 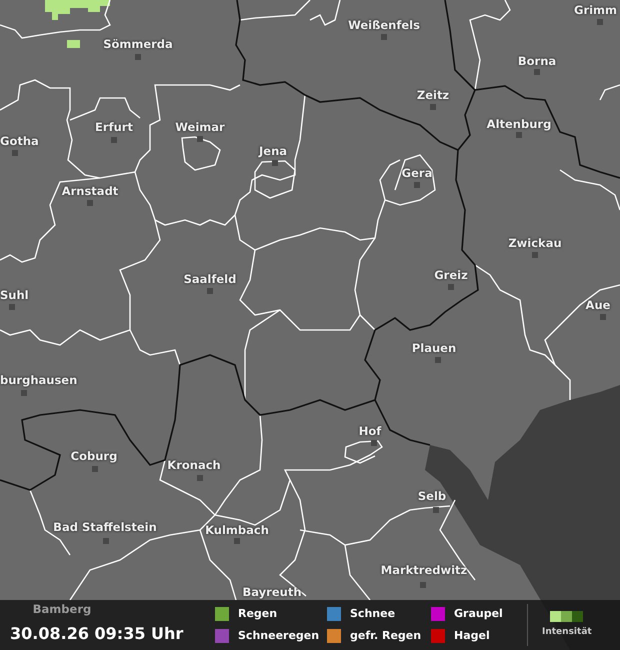 What do you see at coordinates (370, 432) in the screenshot?
I see `city-label: Hof` at bounding box center [370, 432].